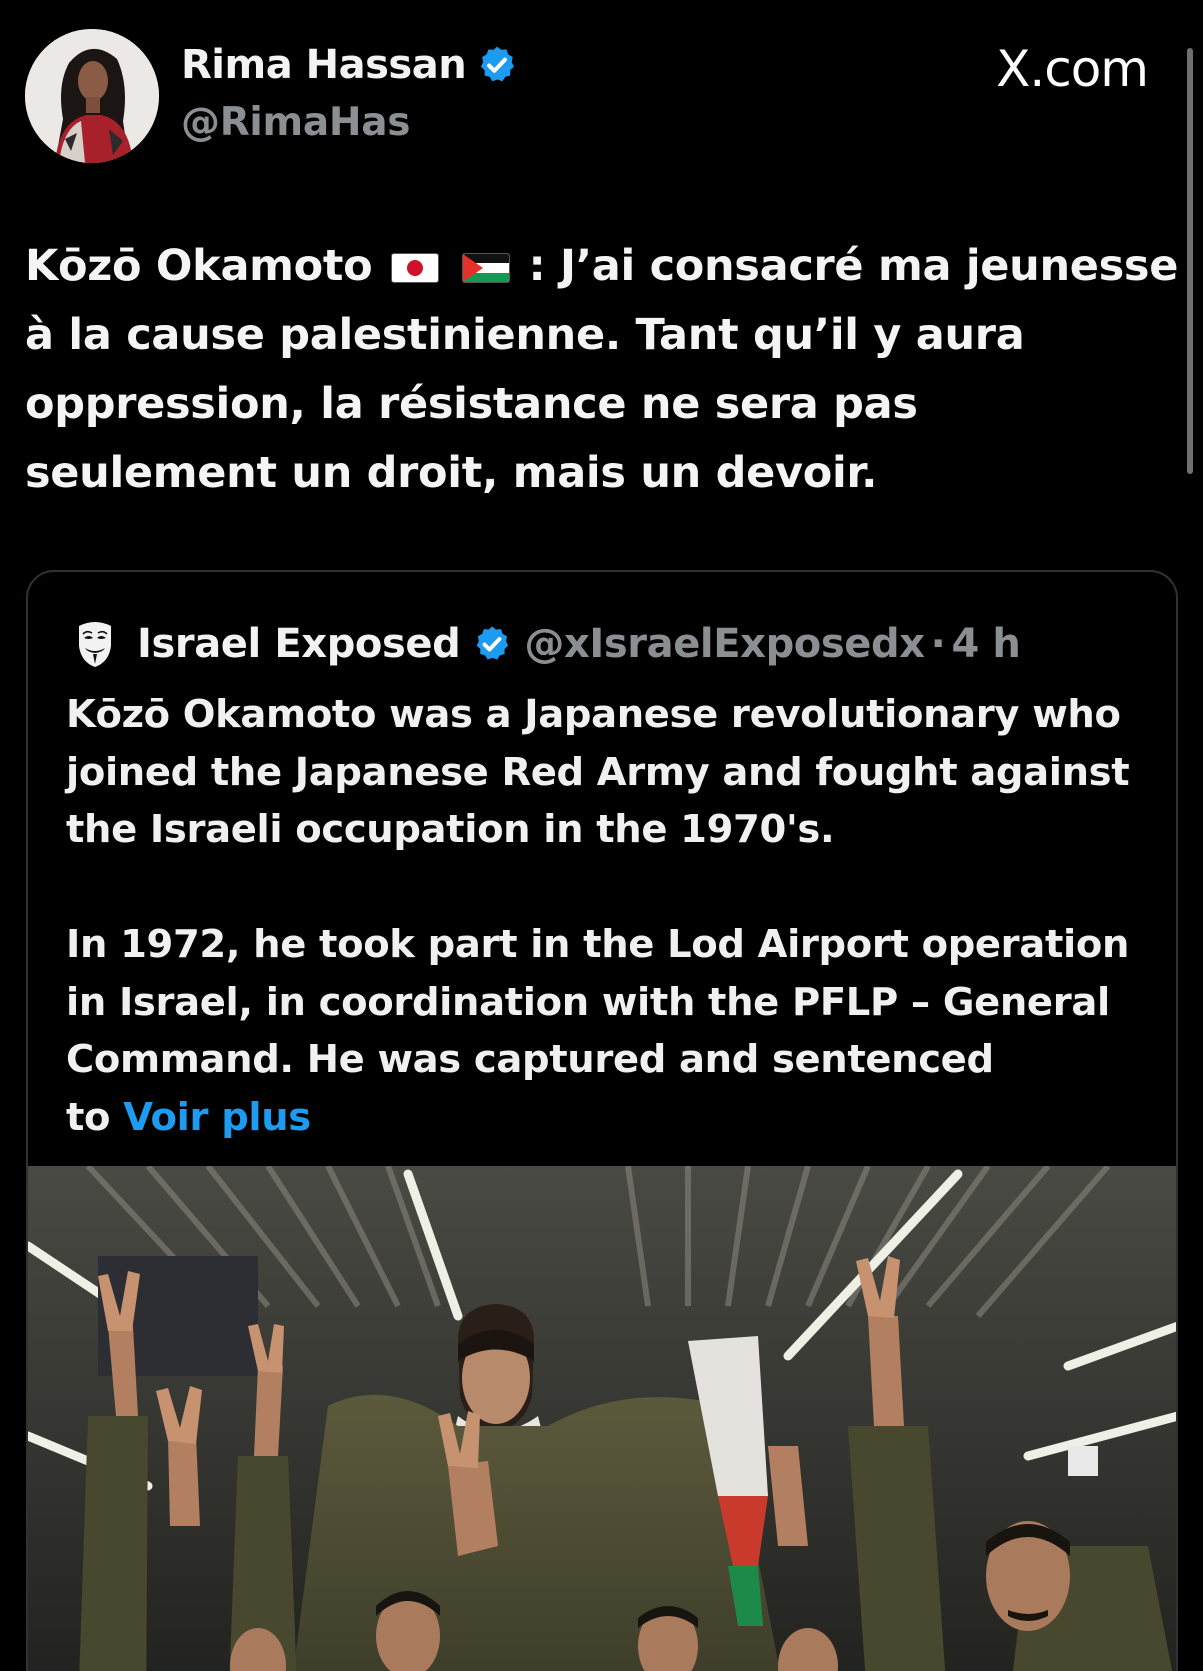 The width and height of the screenshot is (1203, 1671). I want to click on palestine-flag-icon, so click(485, 268).